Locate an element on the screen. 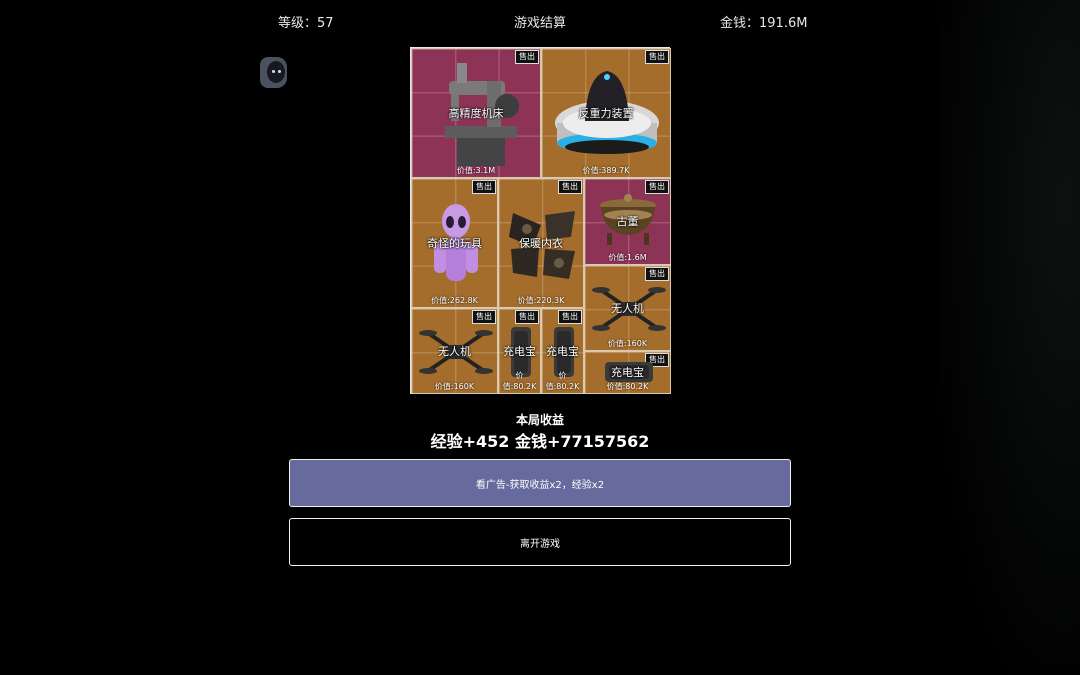 Image resolution: width=1080 pixels, height=675 pixels. avatar is located at coordinates (273, 72).